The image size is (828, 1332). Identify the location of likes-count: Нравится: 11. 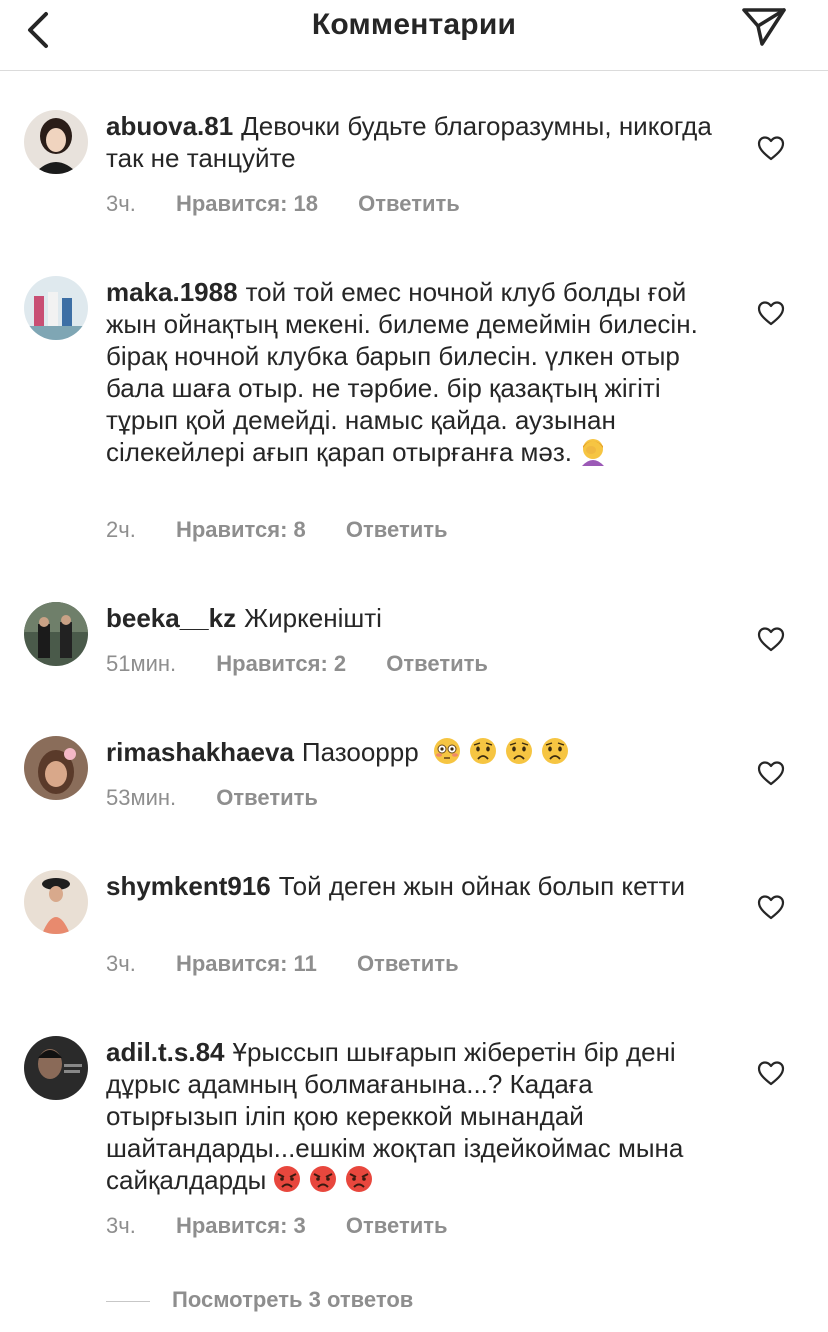
(246, 963).